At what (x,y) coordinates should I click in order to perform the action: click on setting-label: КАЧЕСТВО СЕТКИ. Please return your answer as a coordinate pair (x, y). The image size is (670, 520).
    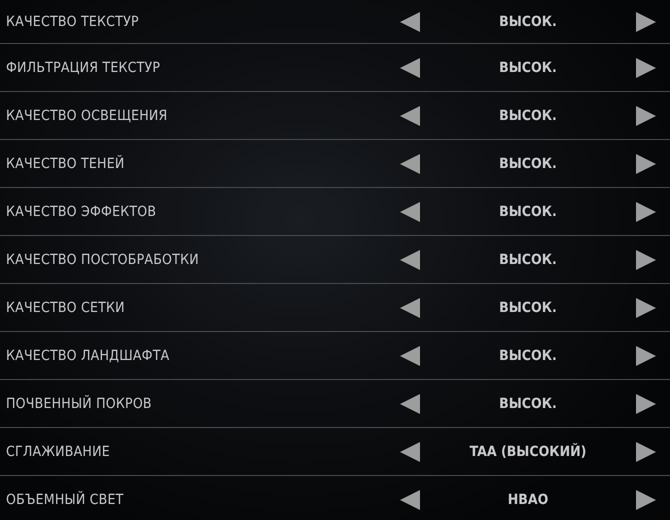
    Looking at the image, I should click on (66, 308).